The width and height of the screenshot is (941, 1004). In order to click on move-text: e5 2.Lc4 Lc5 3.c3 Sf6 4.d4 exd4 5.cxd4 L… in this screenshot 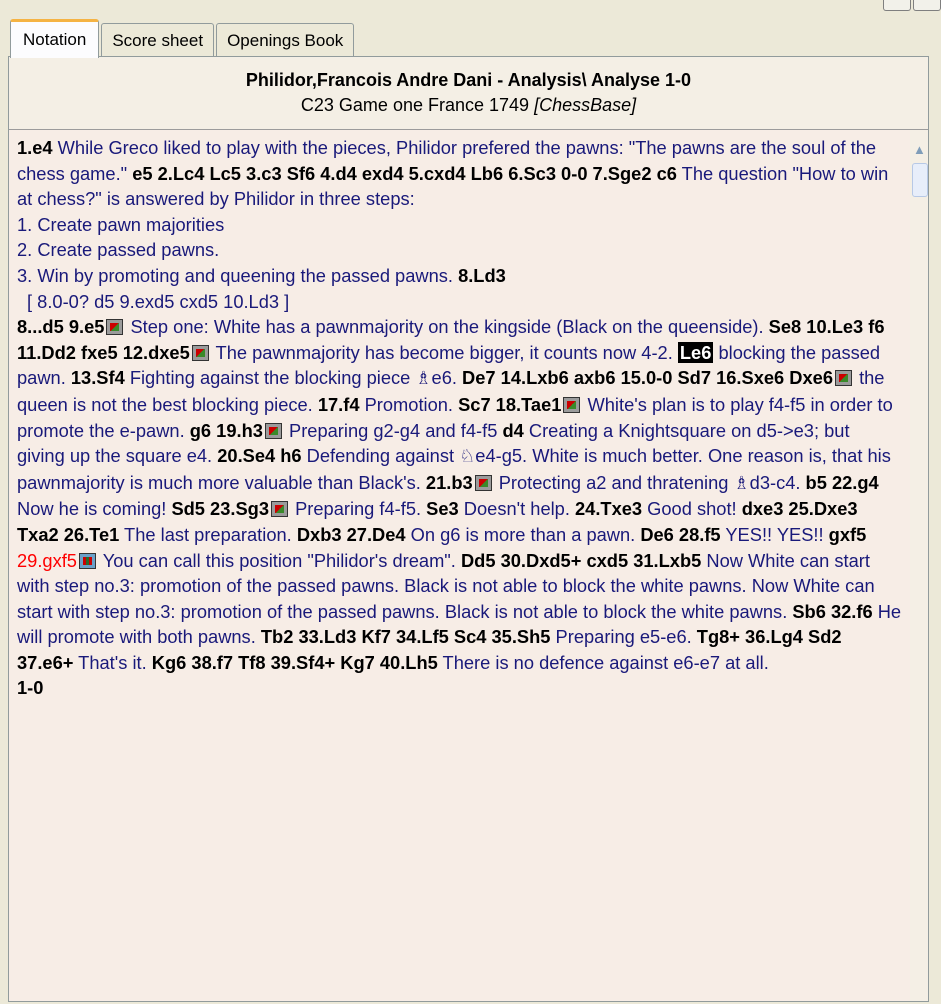, I will do `click(404, 173)`.